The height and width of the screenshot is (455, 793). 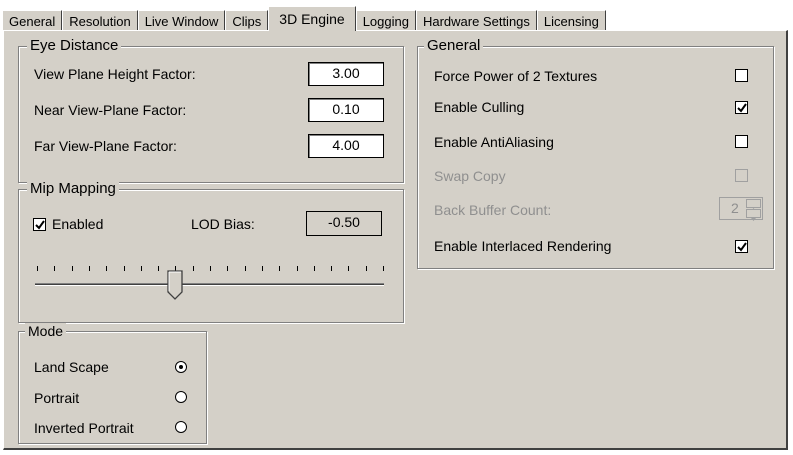 What do you see at coordinates (74, 46) in the screenshot?
I see `eye-distance-title: Eye Distance` at bounding box center [74, 46].